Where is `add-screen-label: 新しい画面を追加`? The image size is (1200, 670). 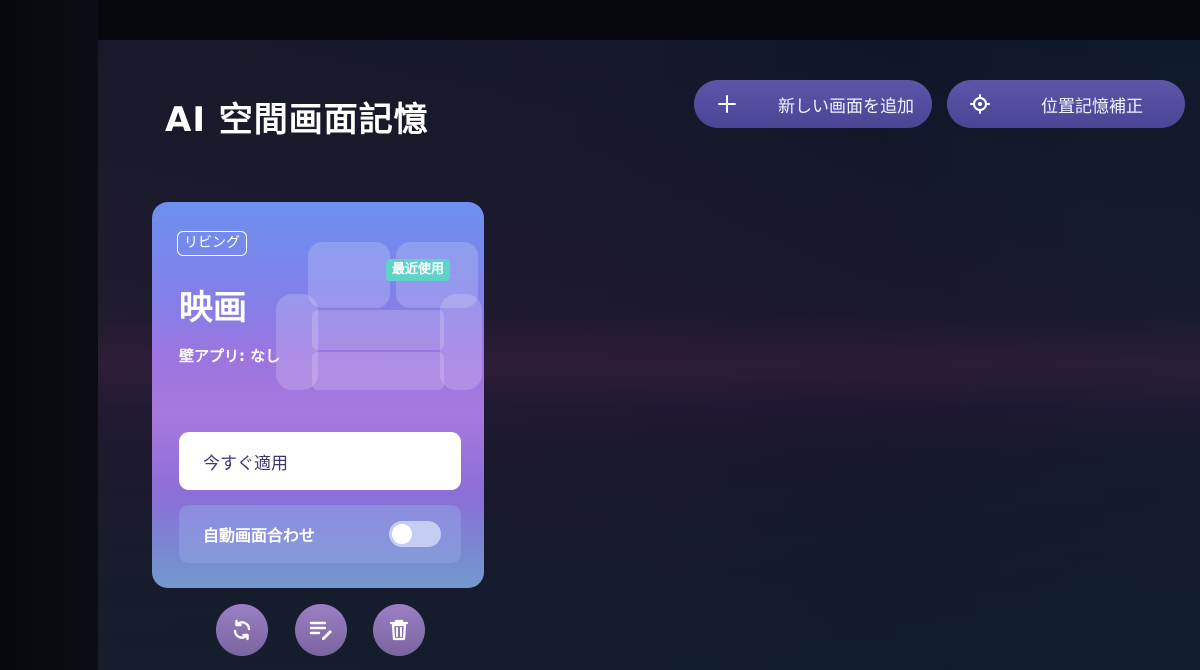 add-screen-label: 新しい画面を追加 is located at coordinates (846, 106).